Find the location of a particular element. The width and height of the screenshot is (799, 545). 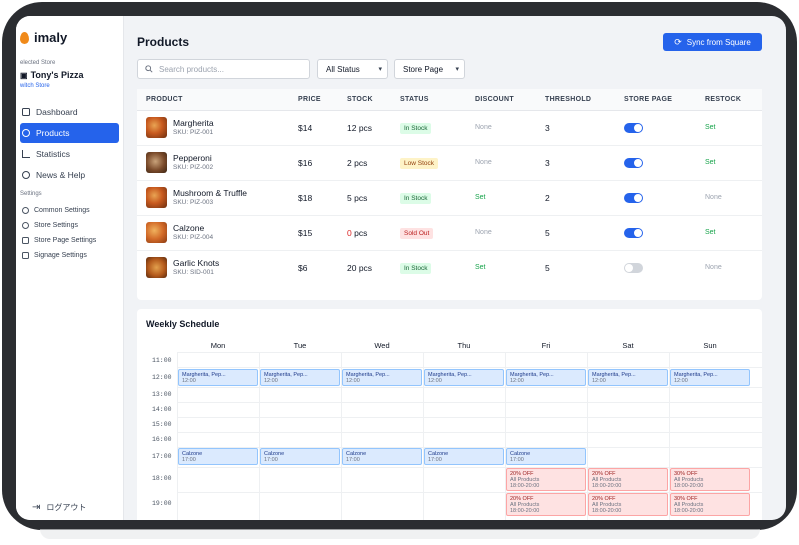

threshold-value: 2 is located at coordinates (547, 198).